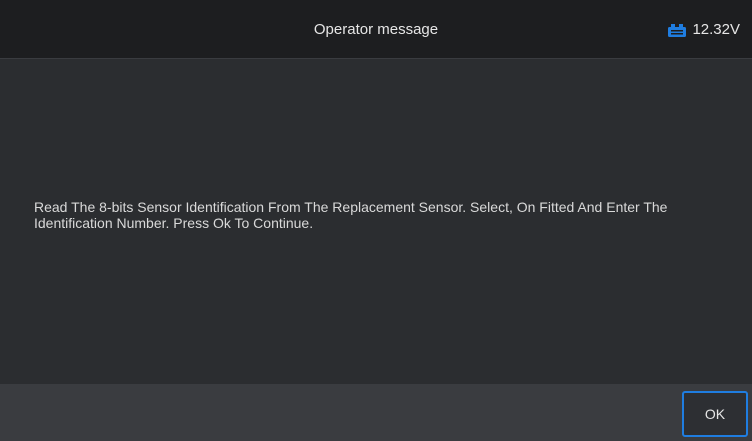 The width and height of the screenshot is (752, 441). What do you see at coordinates (715, 414) in the screenshot?
I see `ok-button: OK` at bounding box center [715, 414].